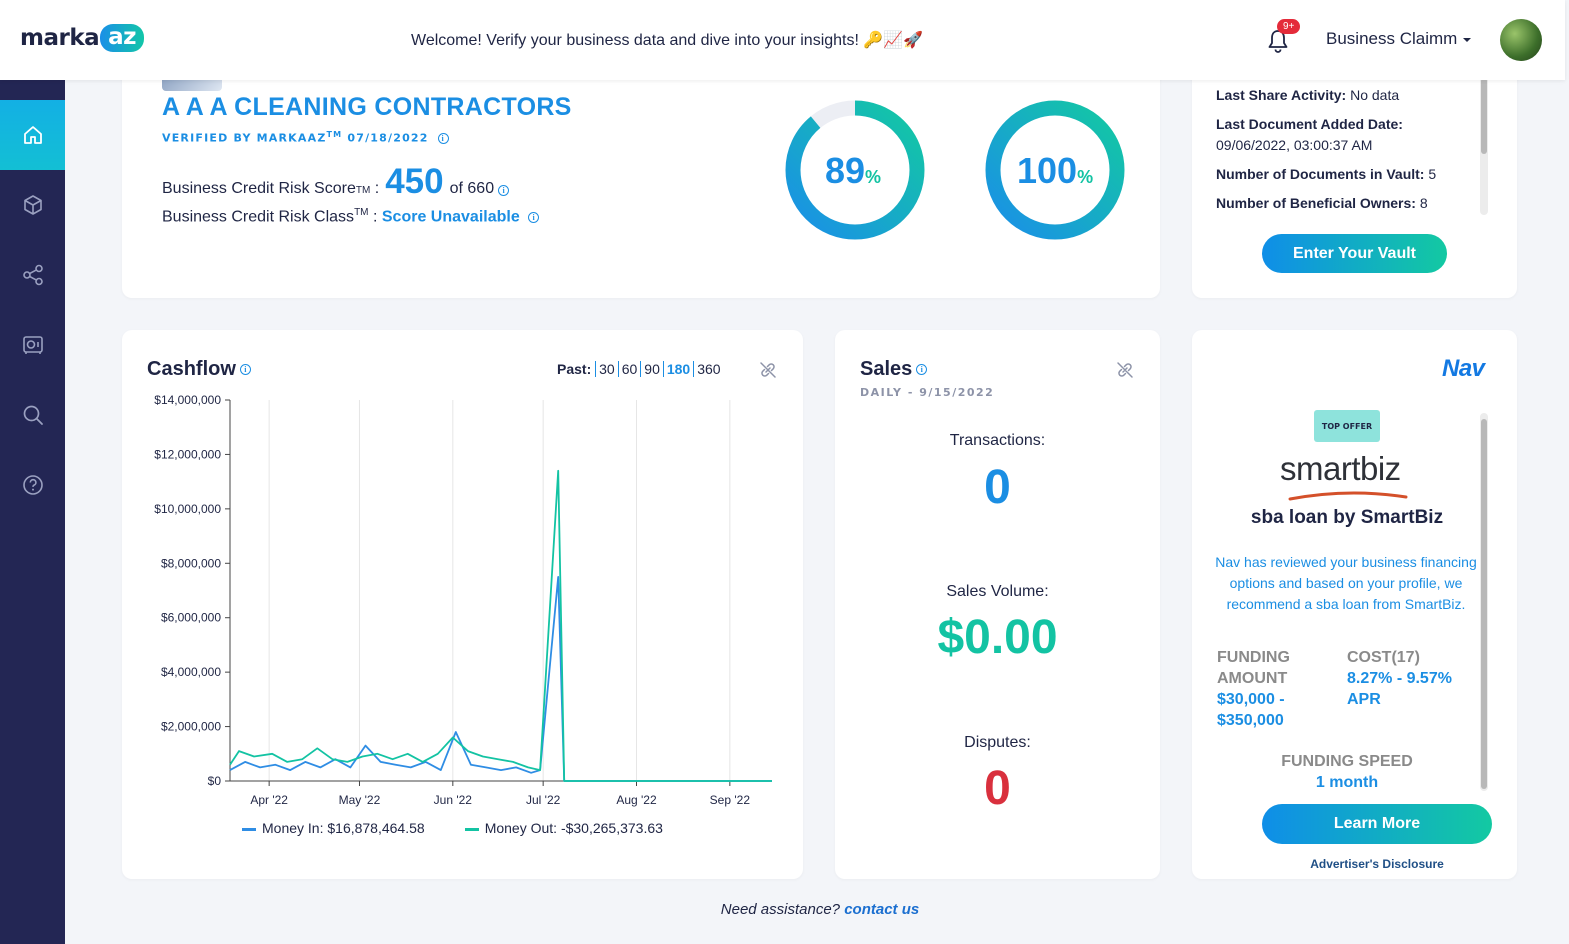 The image size is (1569, 944). I want to click on verified-label: VERIFIED BY MARKAAZTM 07/18/2022 i, so click(305, 137).